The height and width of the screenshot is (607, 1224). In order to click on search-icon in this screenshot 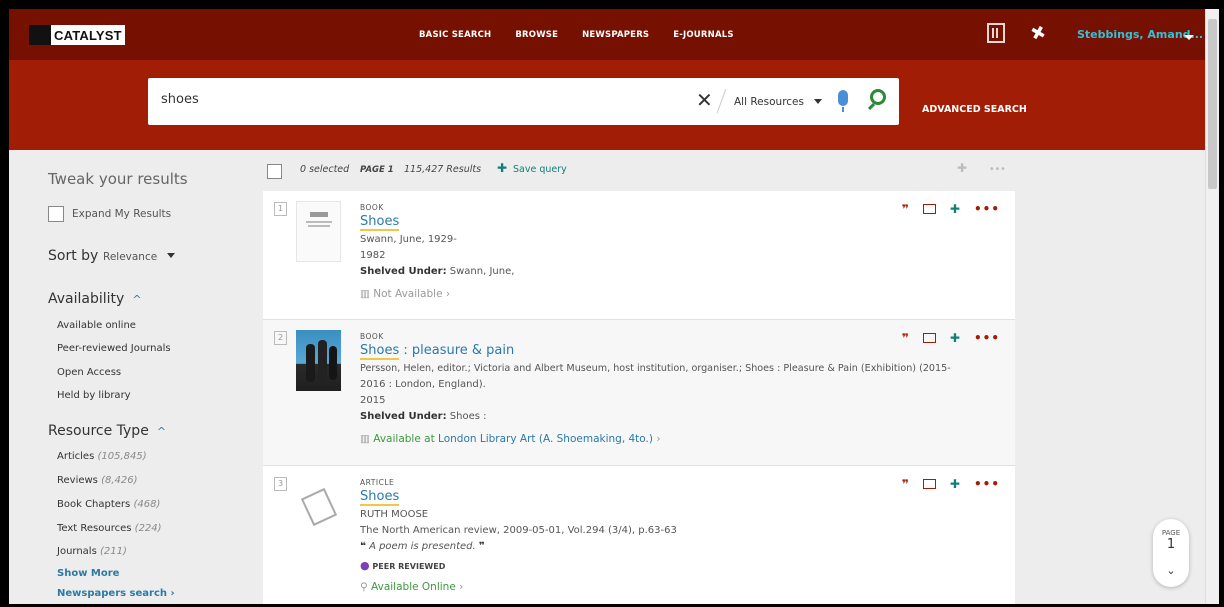, I will do `click(878, 97)`.